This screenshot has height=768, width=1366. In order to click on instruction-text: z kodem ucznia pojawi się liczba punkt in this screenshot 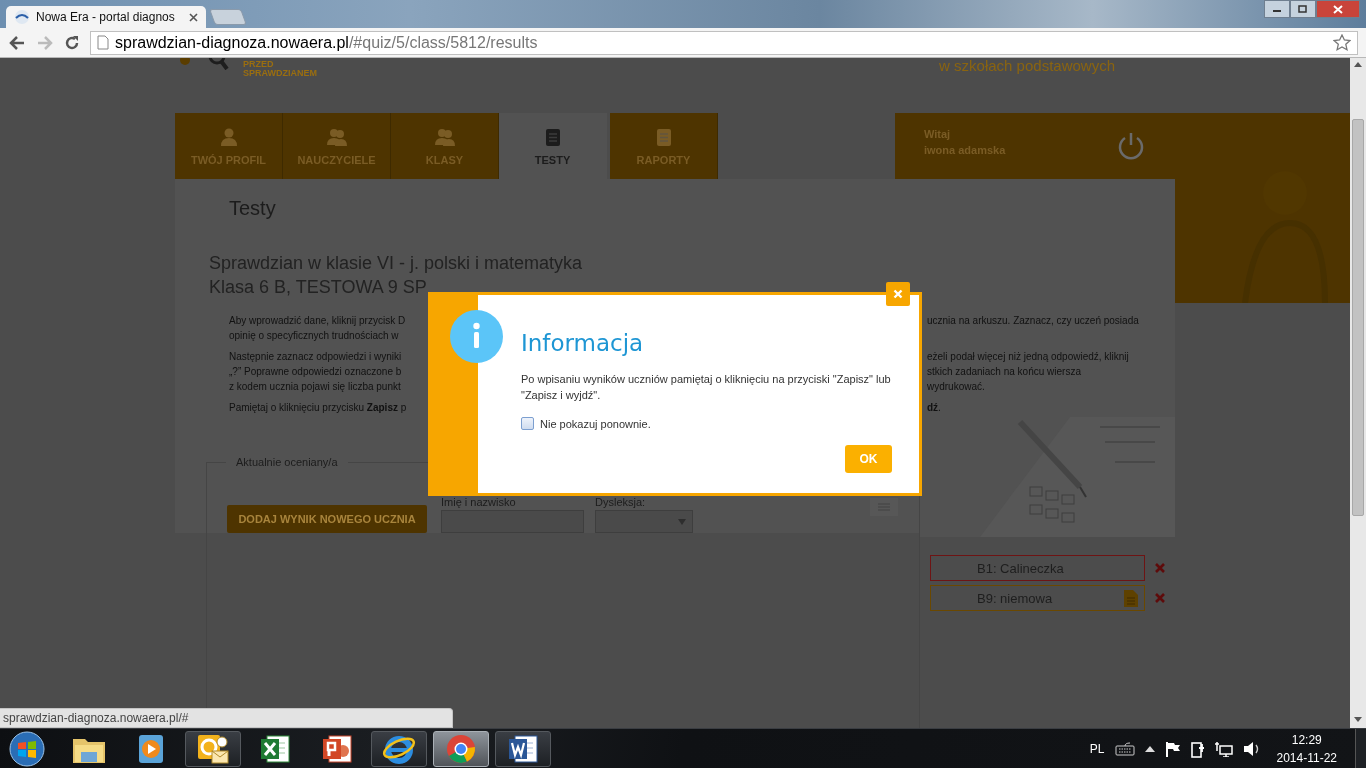, I will do `click(315, 387)`.